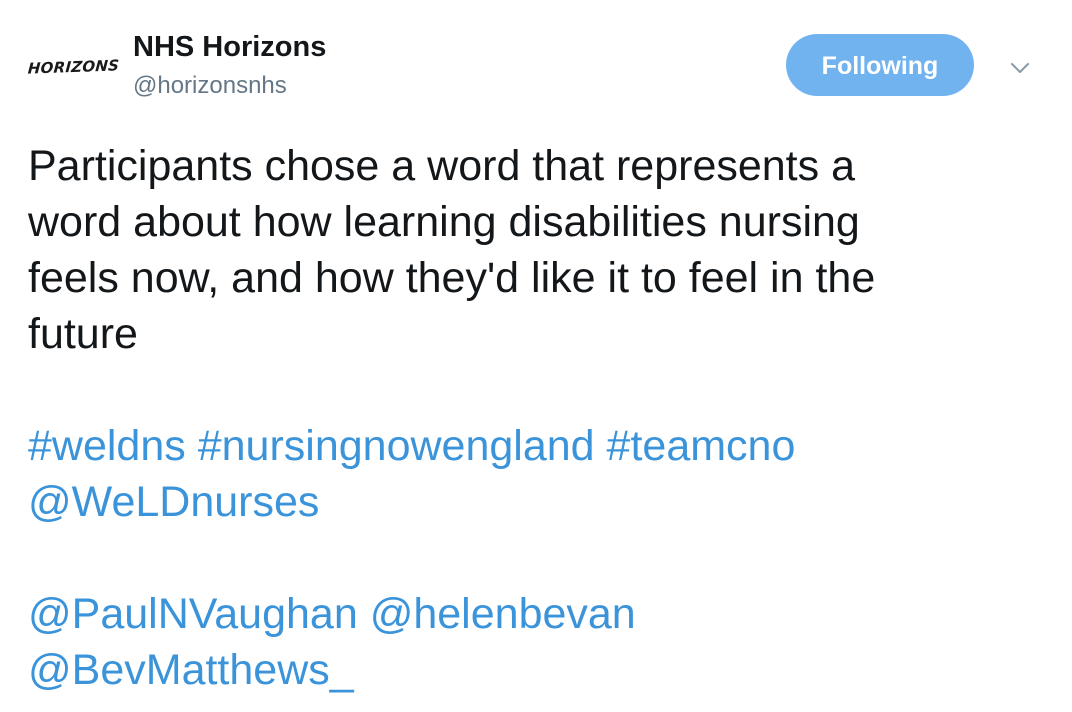 The height and width of the screenshot is (712, 1072). Describe the element at coordinates (701, 446) in the screenshot. I see `hashtag-teamcno-link: #teamcno` at that location.